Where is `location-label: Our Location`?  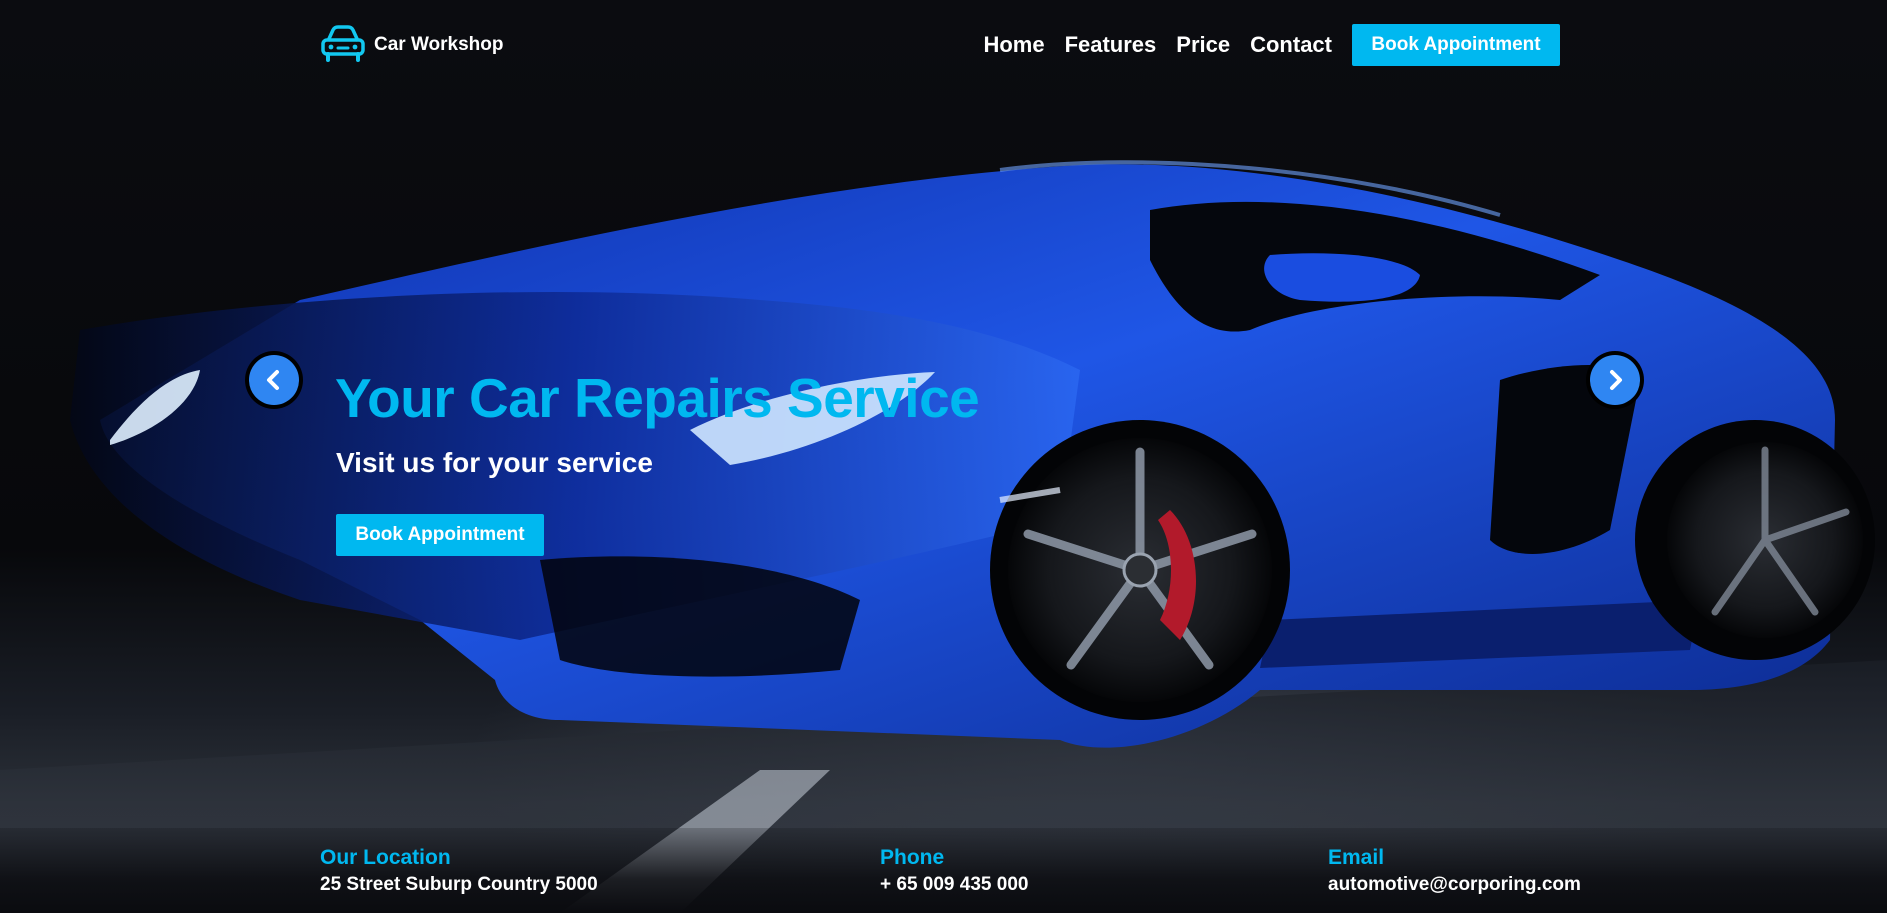
location-label: Our Location is located at coordinates (385, 857).